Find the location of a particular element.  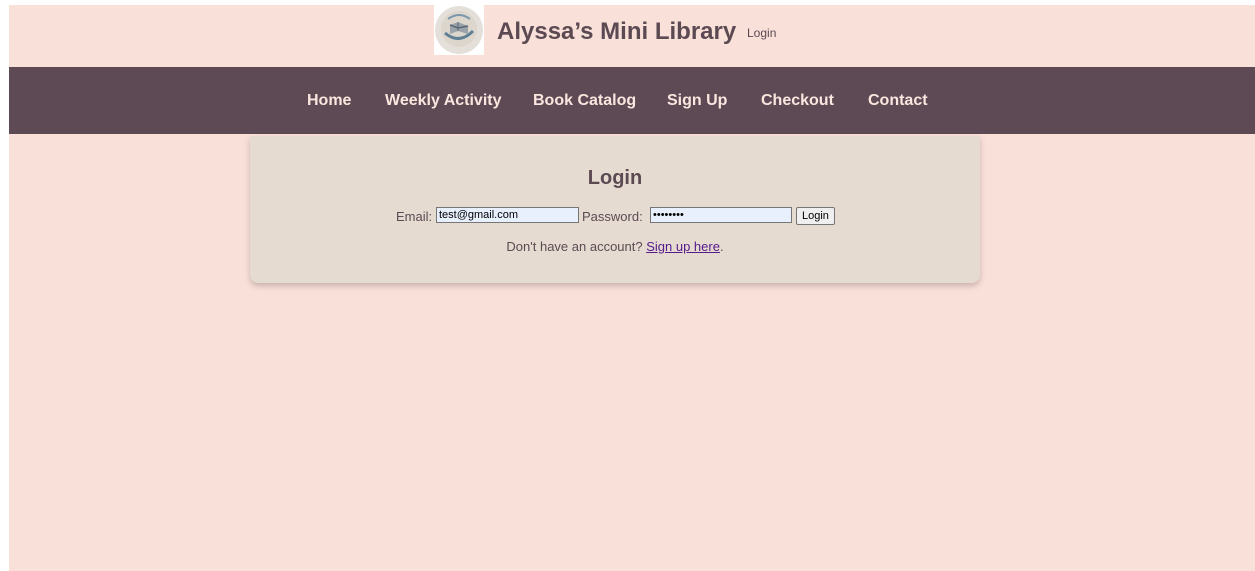

email-field is located at coordinates (507, 215).